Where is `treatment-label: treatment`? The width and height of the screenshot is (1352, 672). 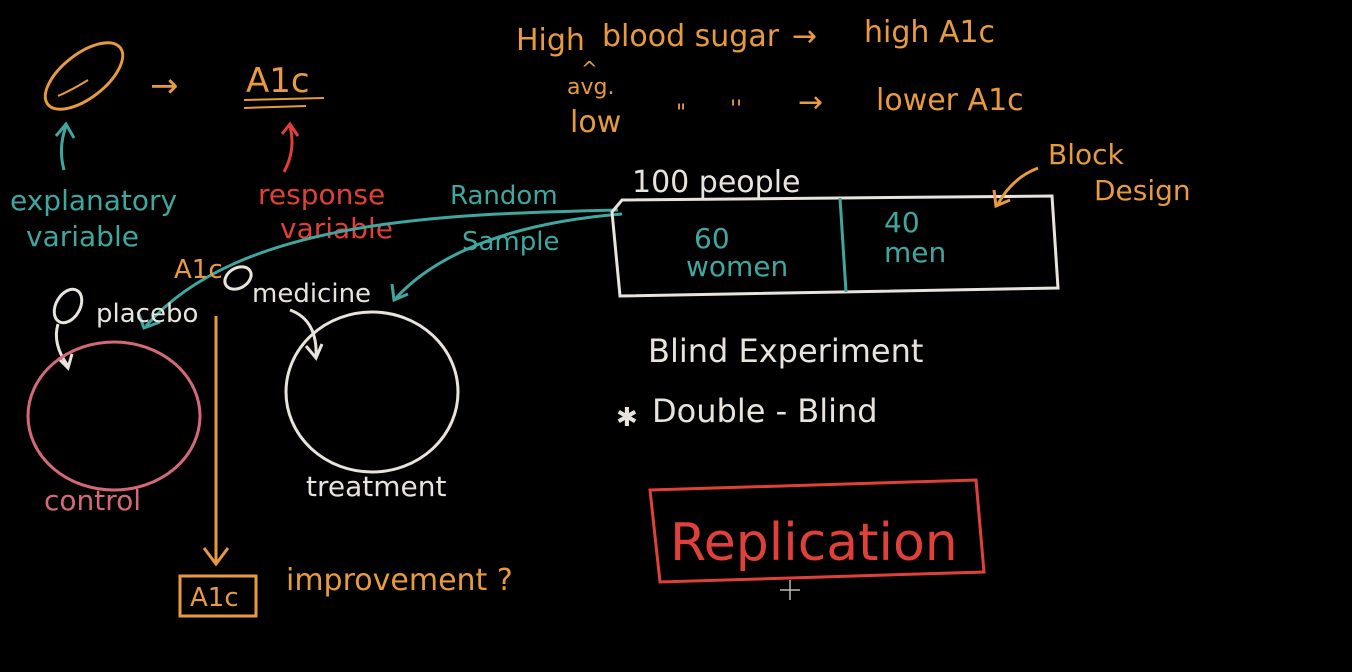
treatment-label: treatment is located at coordinates (376, 486).